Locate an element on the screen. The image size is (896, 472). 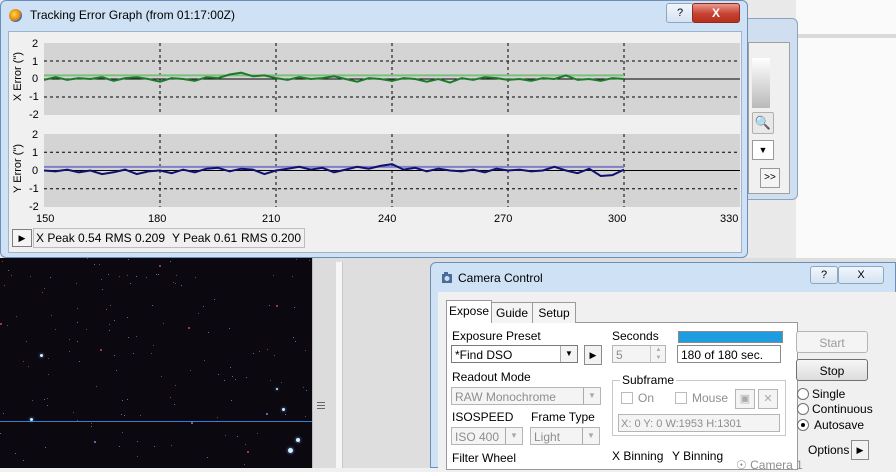
next-button: >> is located at coordinates (770, 178).